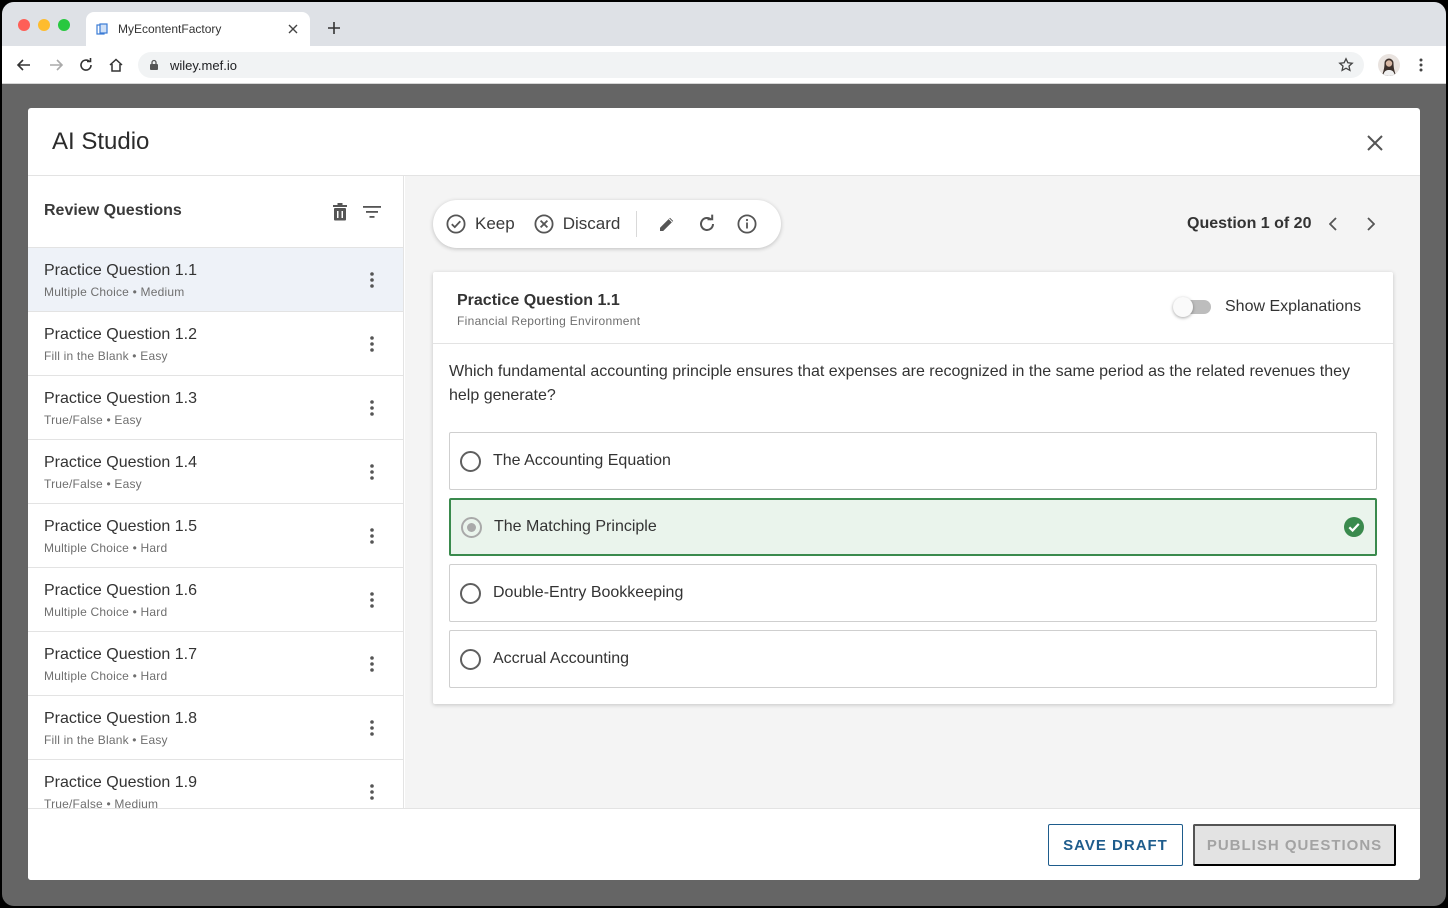 The width and height of the screenshot is (1448, 908). Describe the element at coordinates (747, 224) in the screenshot. I see `info-icon` at that location.